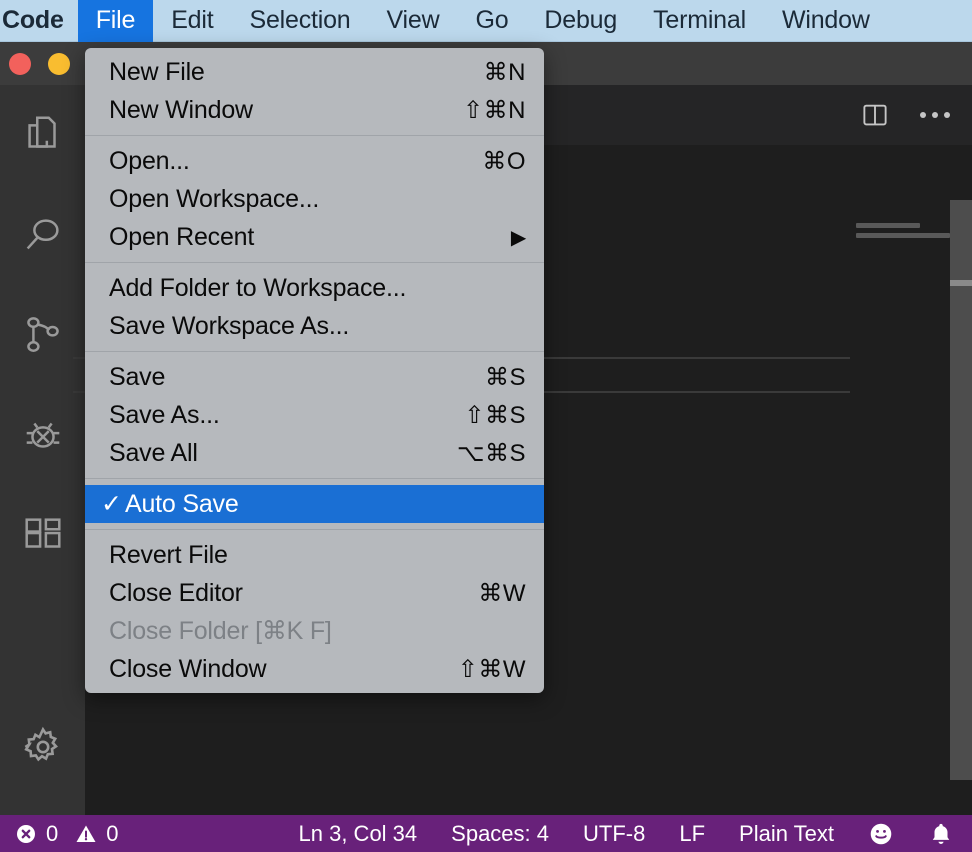  I want to click on menu-item-save-all: Save All ⌥⌘S, so click(314, 453).